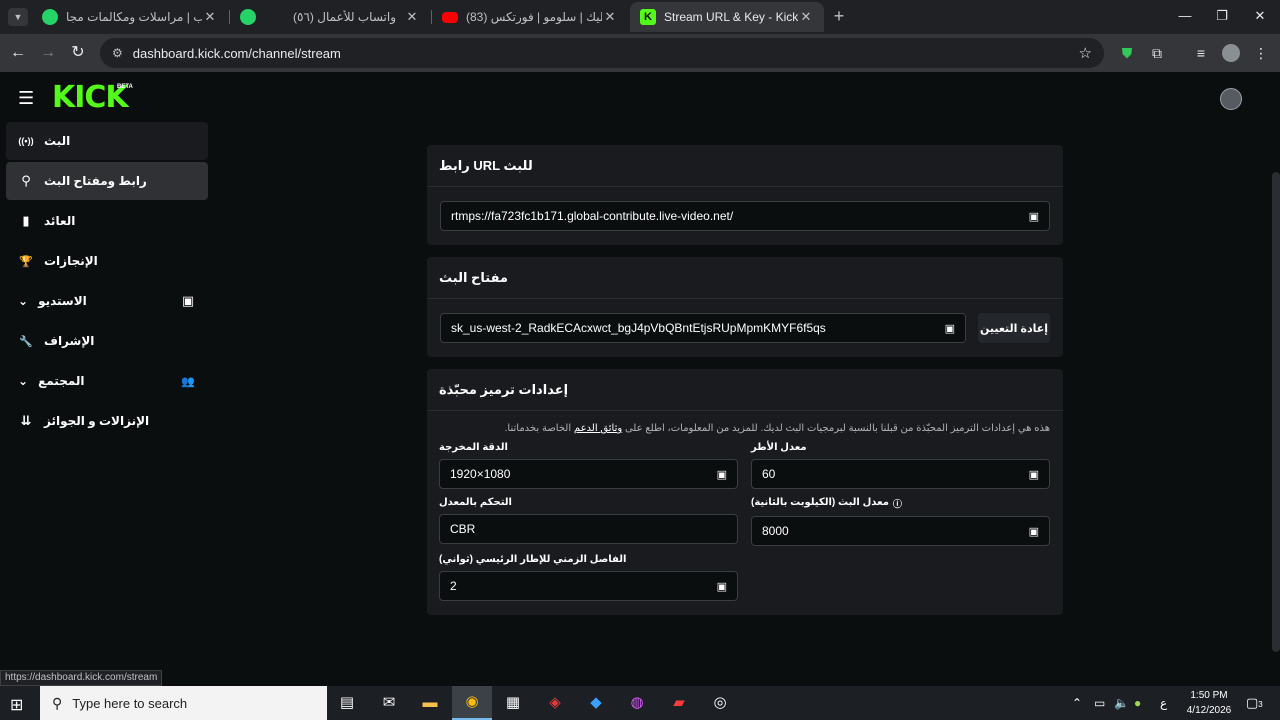 This screenshot has height=720, width=1280. What do you see at coordinates (78, 53) in the screenshot?
I see `reload-icon: ↻` at bounding box center [78, 53].